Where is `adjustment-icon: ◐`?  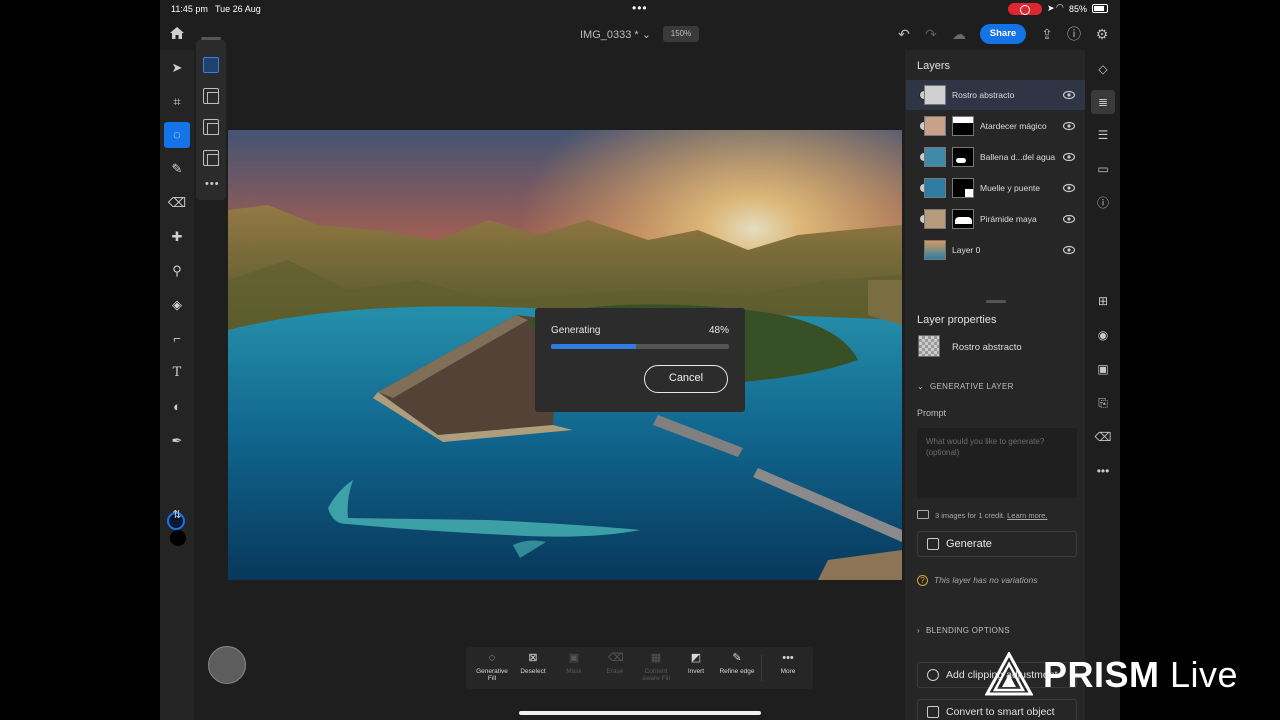
adjustment-icon: ◐ is located at coordinates (177, 407).